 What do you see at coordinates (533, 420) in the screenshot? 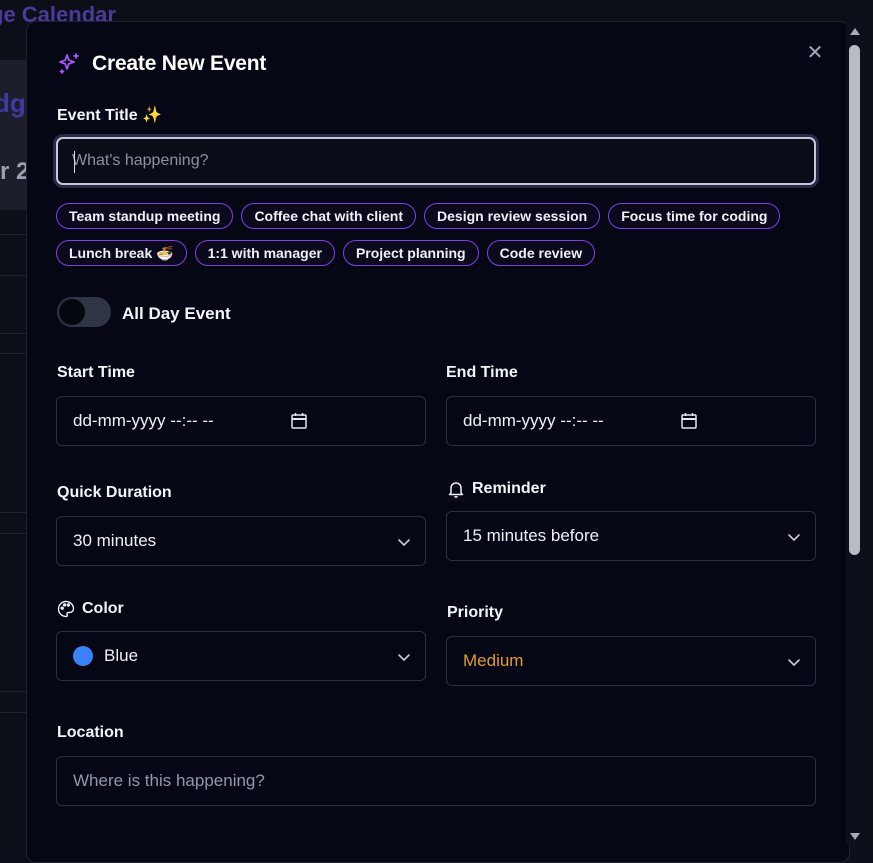
I see `end-time-value: dd-mm-yyyy --:-- --` at bounding box center [533, 420].